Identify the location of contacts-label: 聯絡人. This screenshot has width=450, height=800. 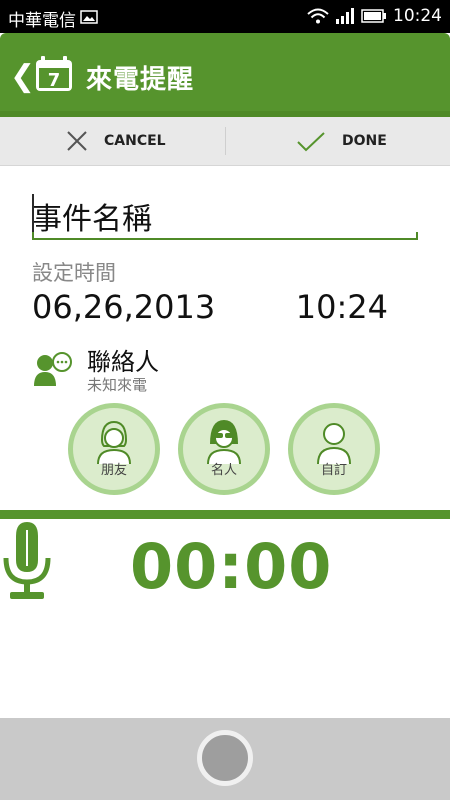
(123, 362).